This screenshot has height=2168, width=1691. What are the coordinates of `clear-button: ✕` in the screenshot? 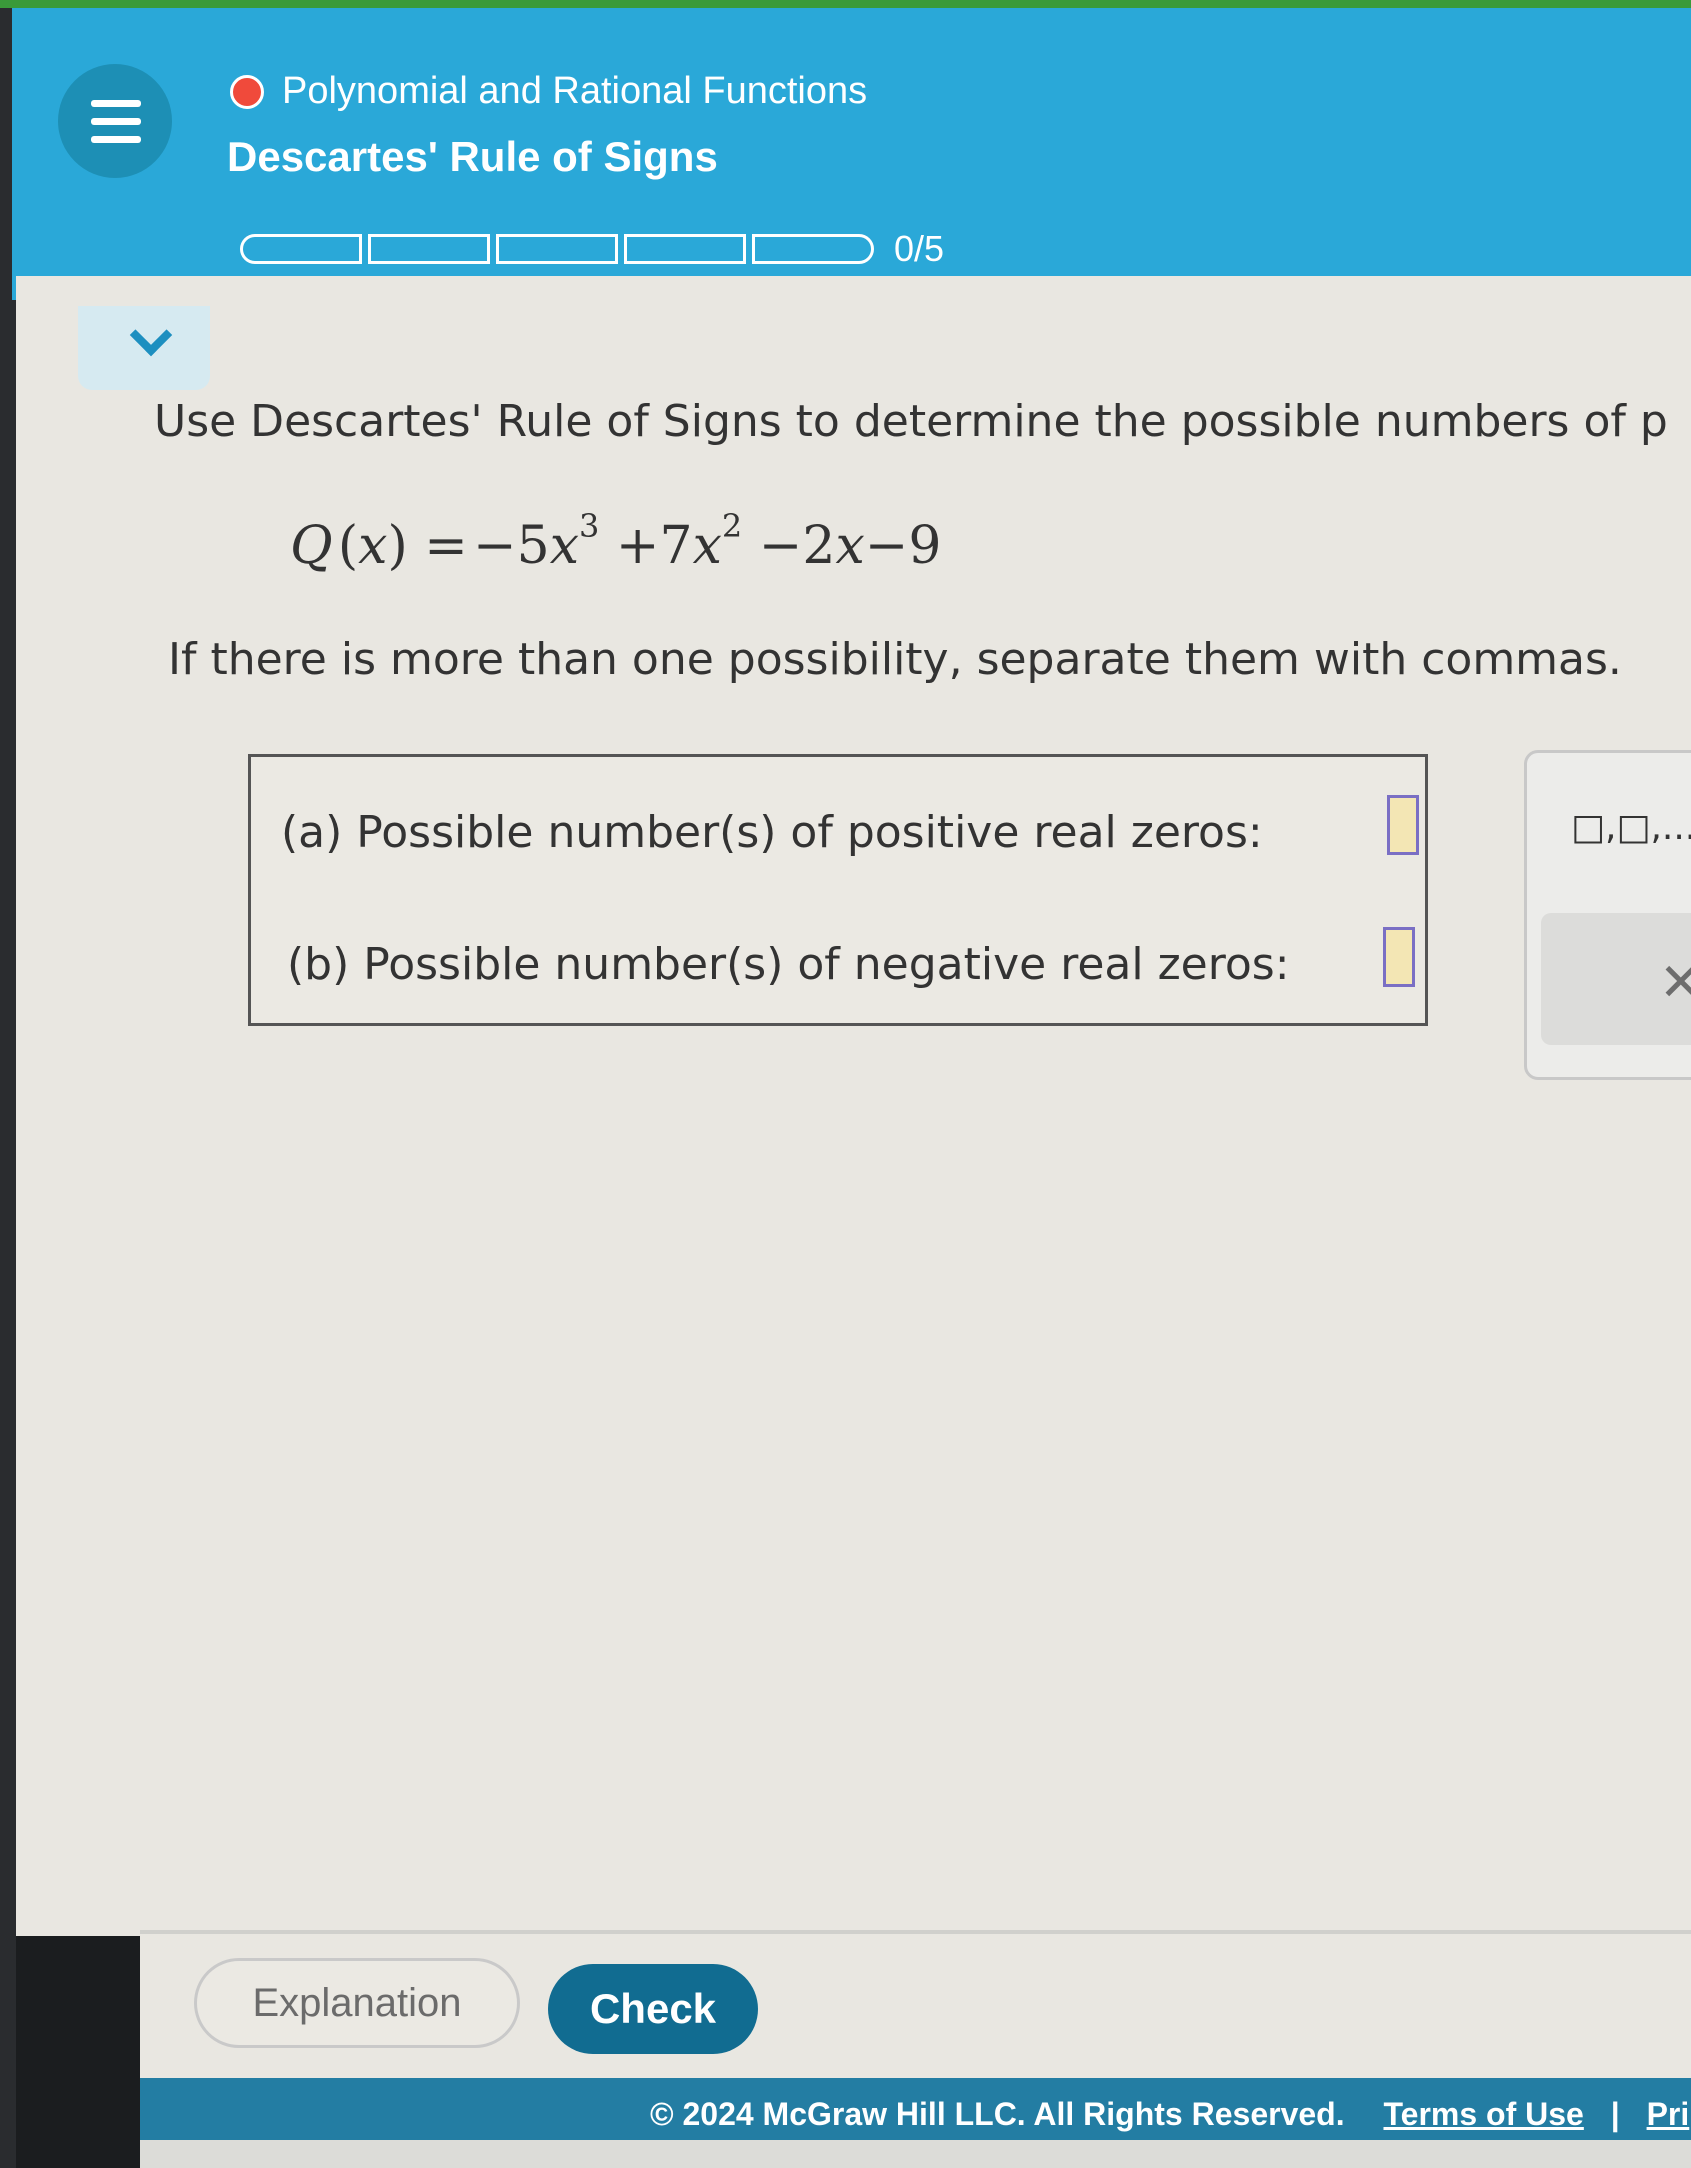 It's located at (1616, 979).